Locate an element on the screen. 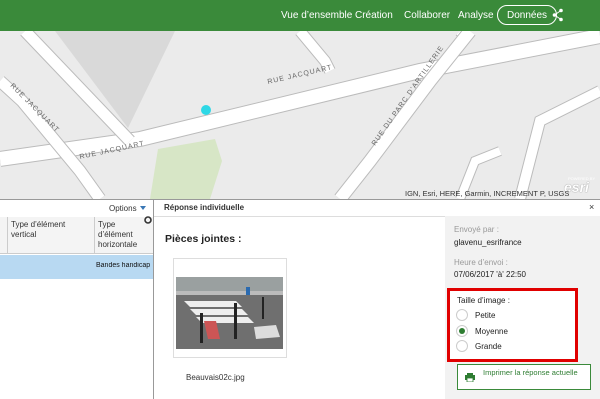 This screenshot has height=399, width=600. table-cell: Bandes handicap is located at coordinates (123, 265).